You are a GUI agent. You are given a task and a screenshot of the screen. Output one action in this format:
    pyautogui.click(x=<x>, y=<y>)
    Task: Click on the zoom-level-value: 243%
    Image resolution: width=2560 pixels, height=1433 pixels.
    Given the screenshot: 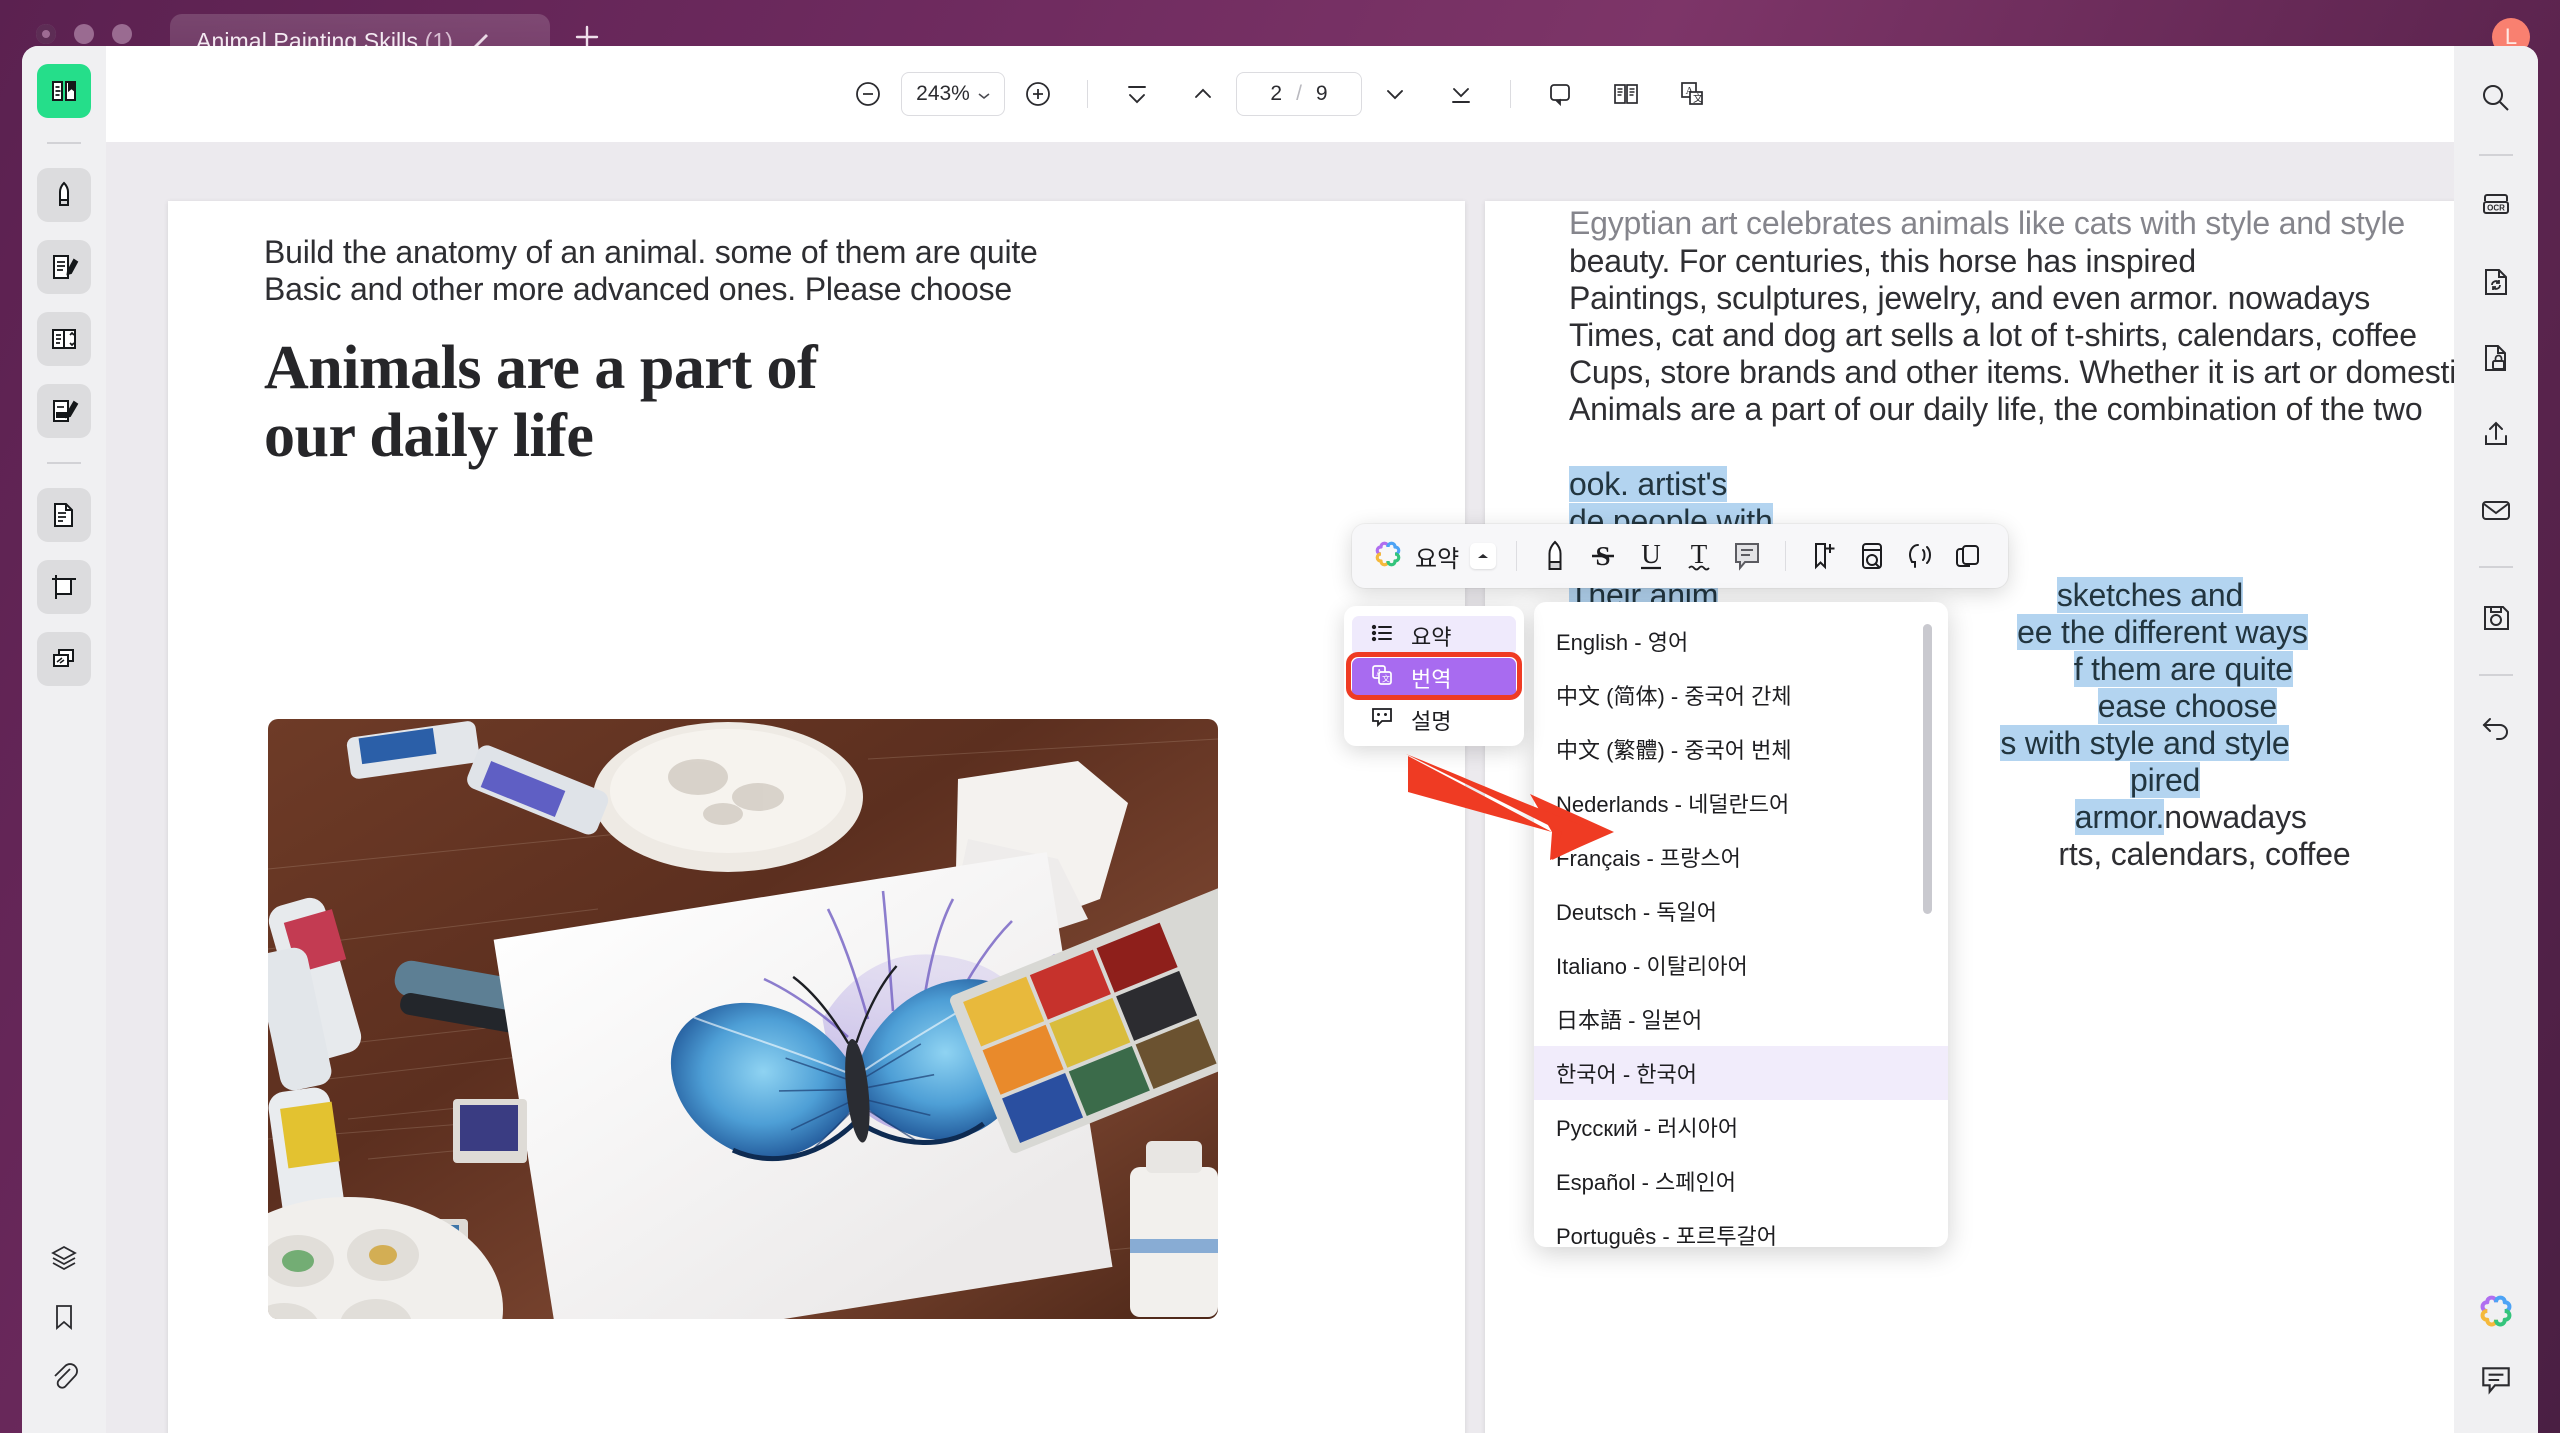 What is the action you would take?
    pyautogui.click(x=943, y=93)
    